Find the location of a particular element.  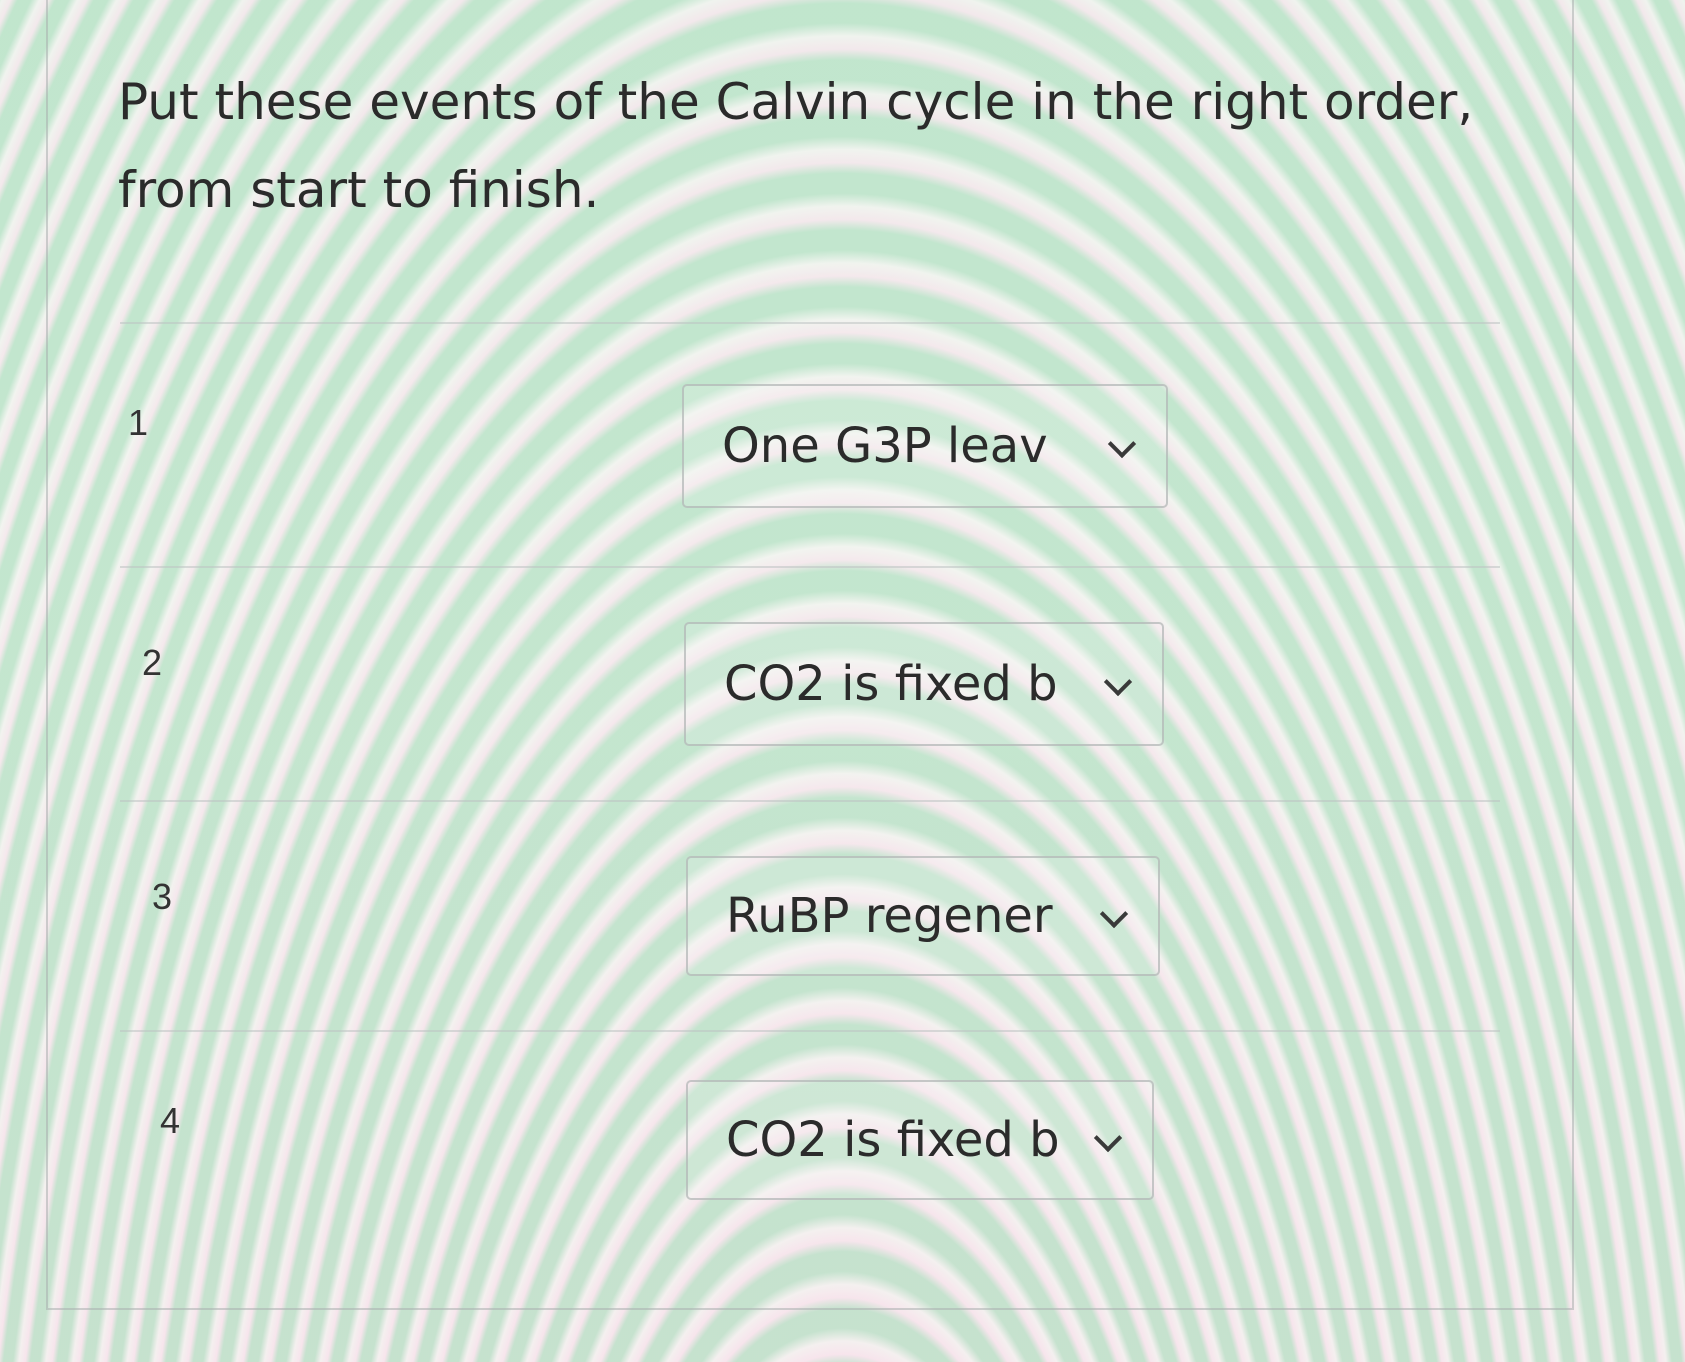

order-select-4-value: CO2 is fixed b is located at coordinates (893, 1140).